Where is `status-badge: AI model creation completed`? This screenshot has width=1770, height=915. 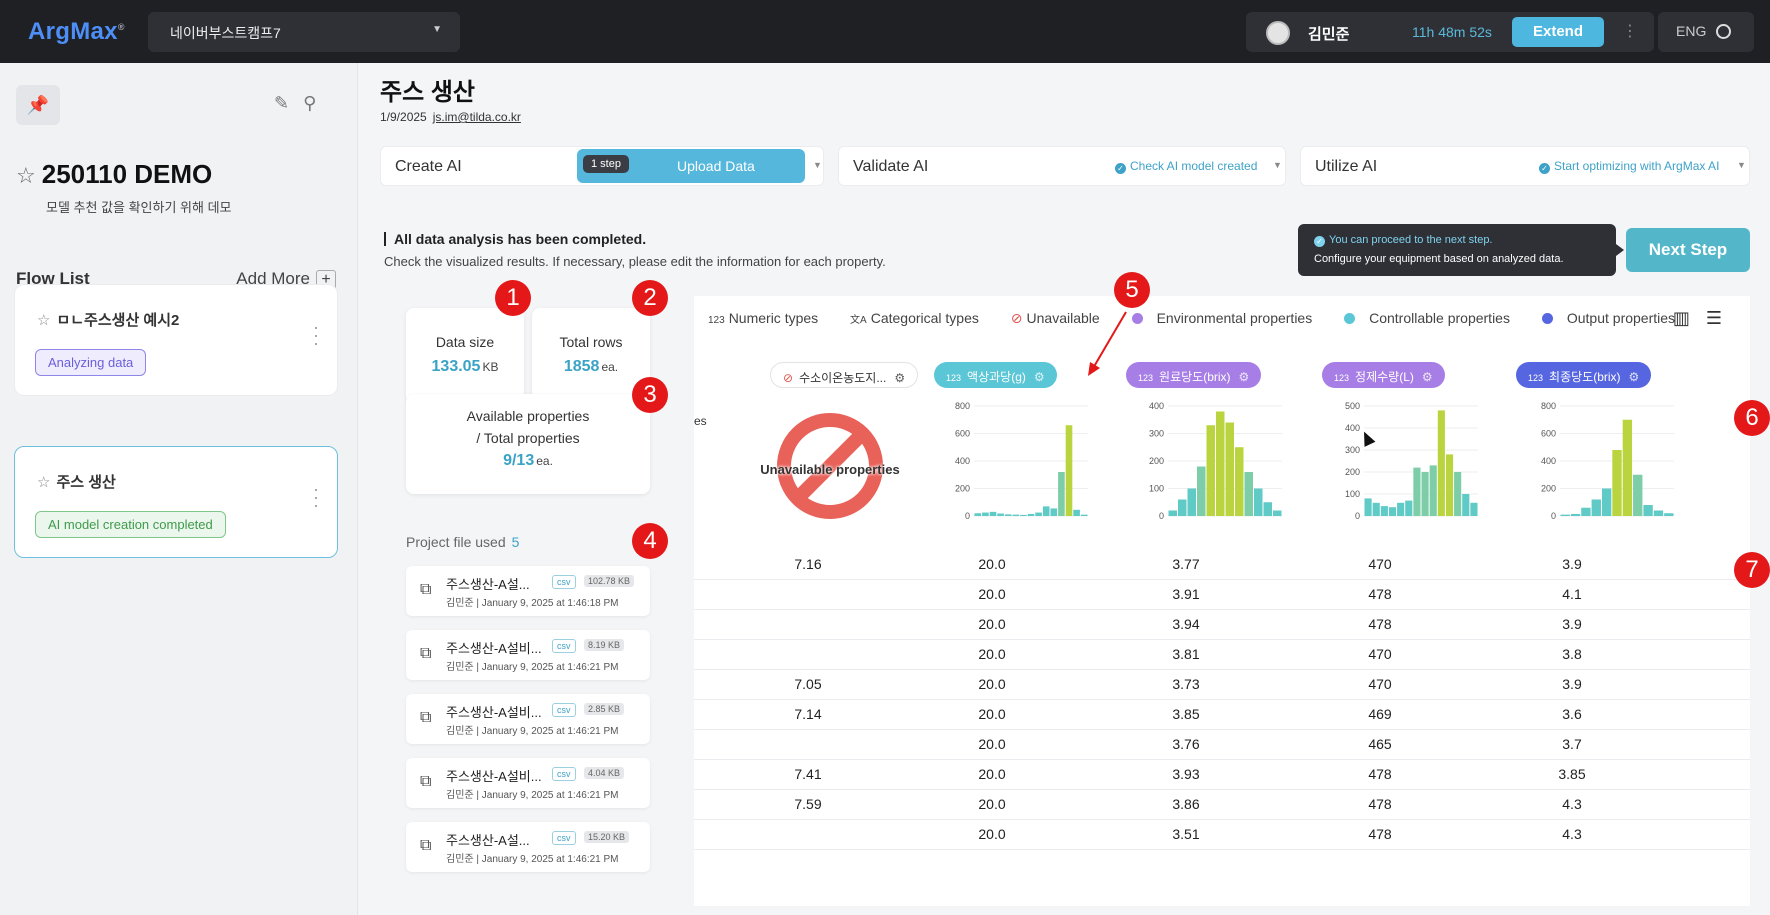 status-badge: AI model creation completed is located at coordinates (130, 524).